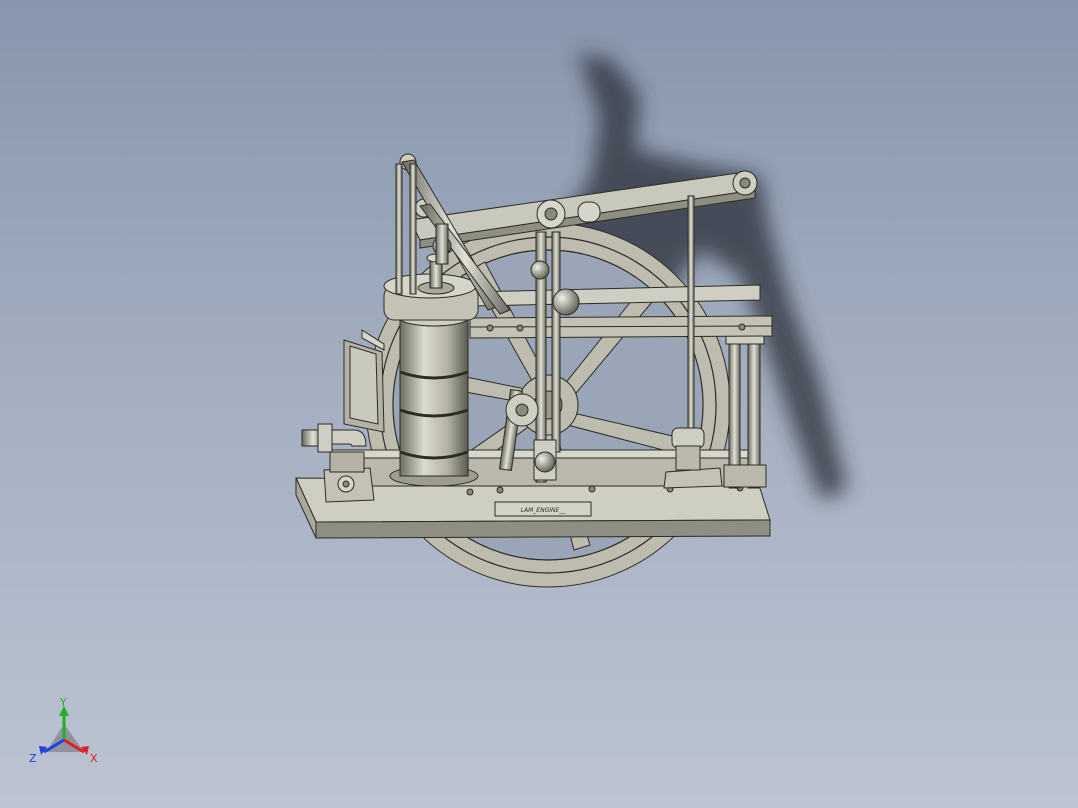  Describe the element at coordinates (364, 381) in the screenshot. I see `valve-chest` at that location.